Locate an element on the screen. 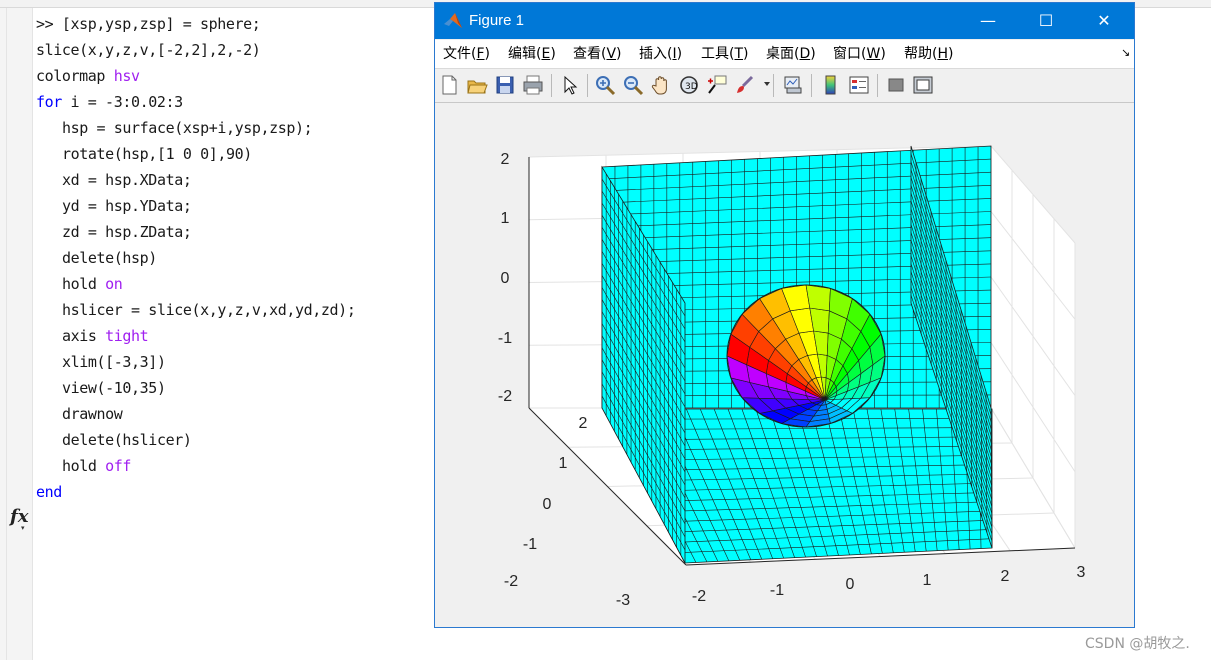  close-button: ✕ is located at coordinates (1104, 21).